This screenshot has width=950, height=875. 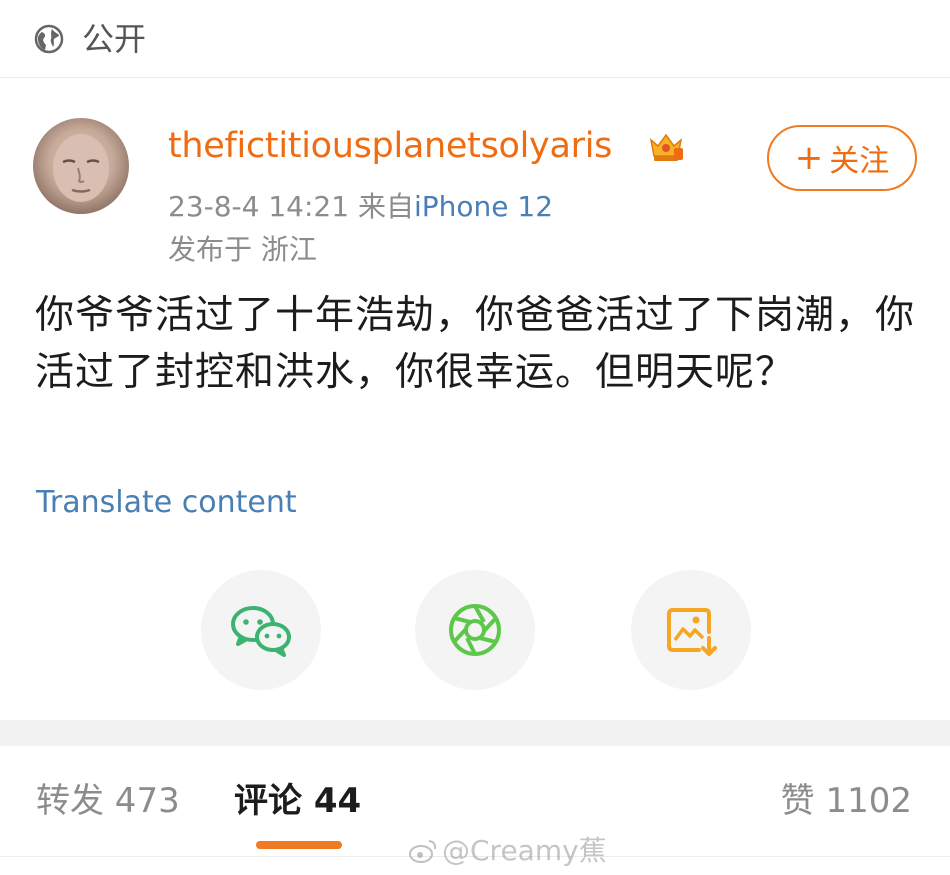 I want to click on moments-icon, so click(x=475, y=630).